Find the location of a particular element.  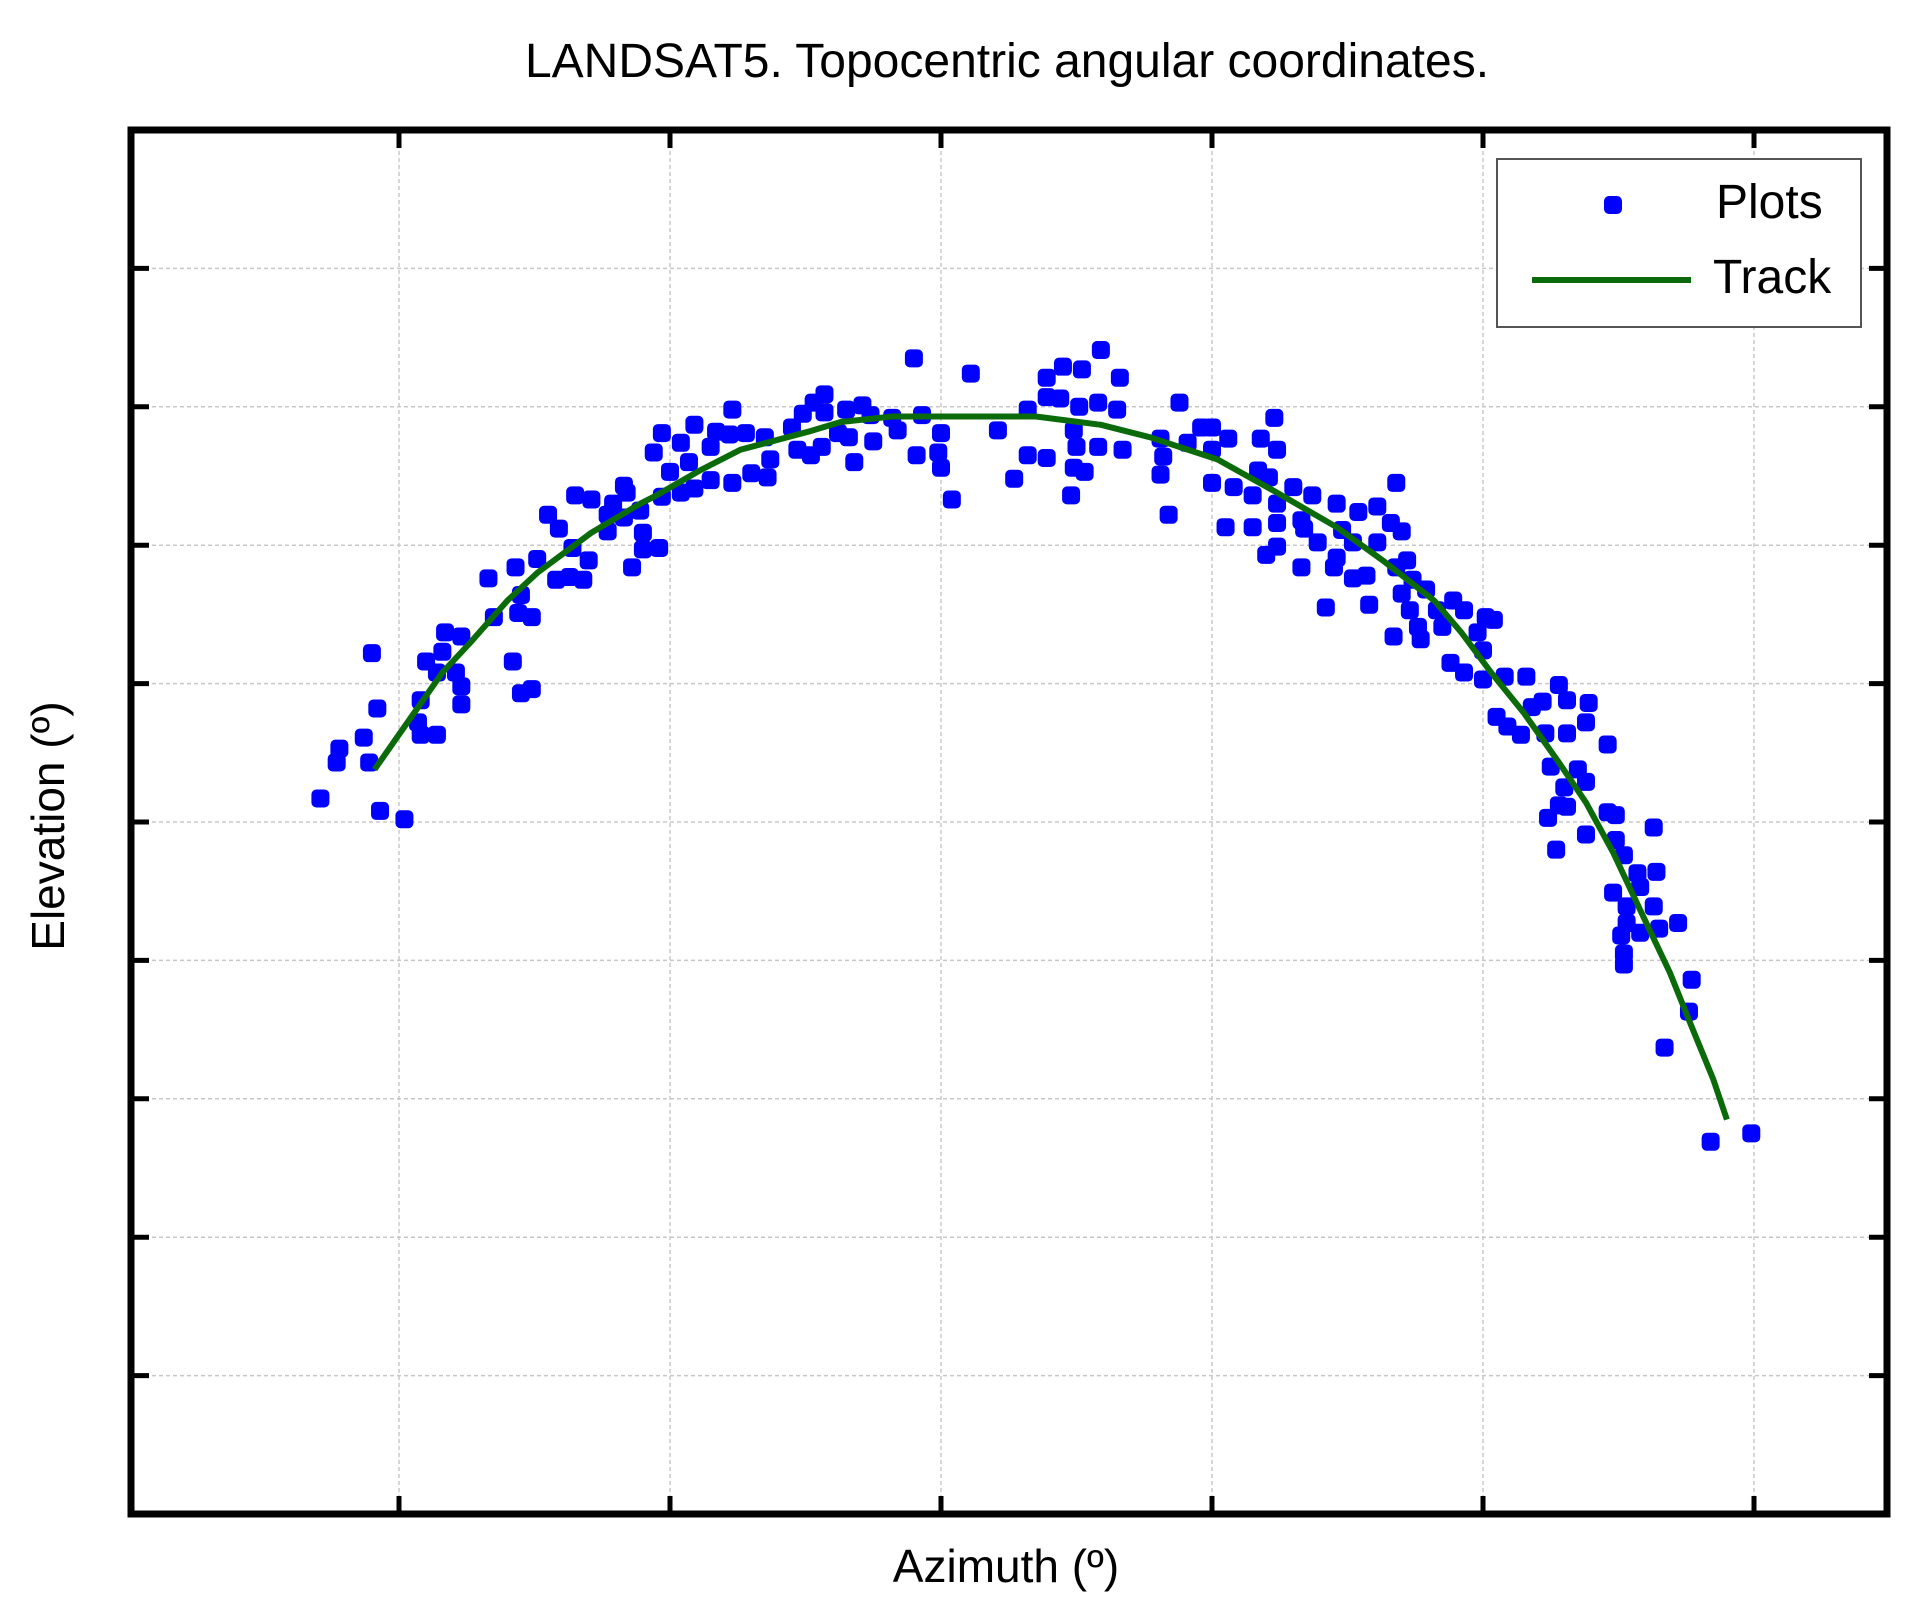

legend-plots-label: Plots is located at coordinates (1769, 202).